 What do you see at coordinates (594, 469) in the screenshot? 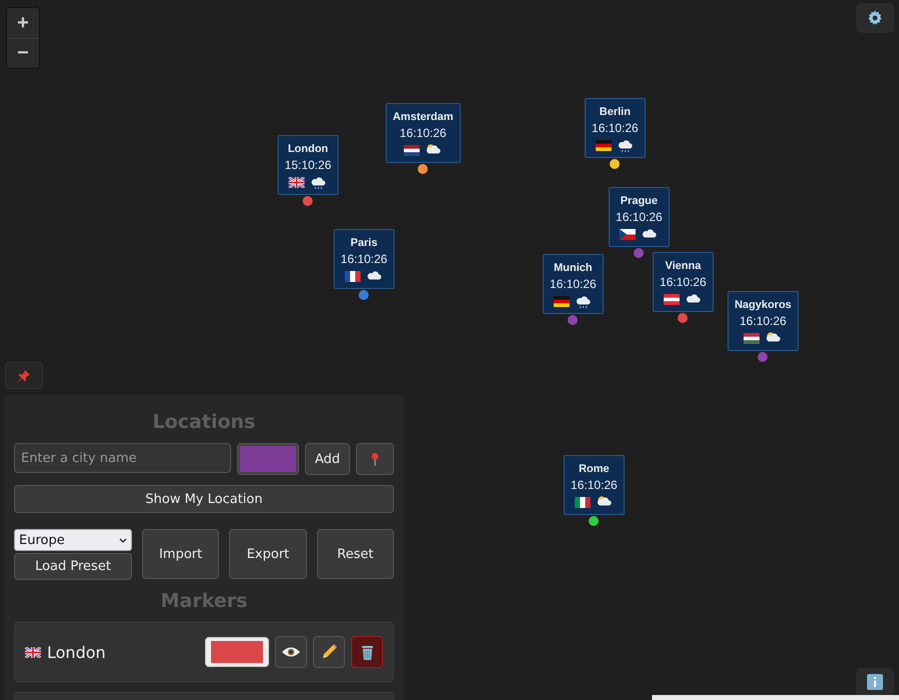
I see `city-name: Rome` at bounding box center [594, 469].